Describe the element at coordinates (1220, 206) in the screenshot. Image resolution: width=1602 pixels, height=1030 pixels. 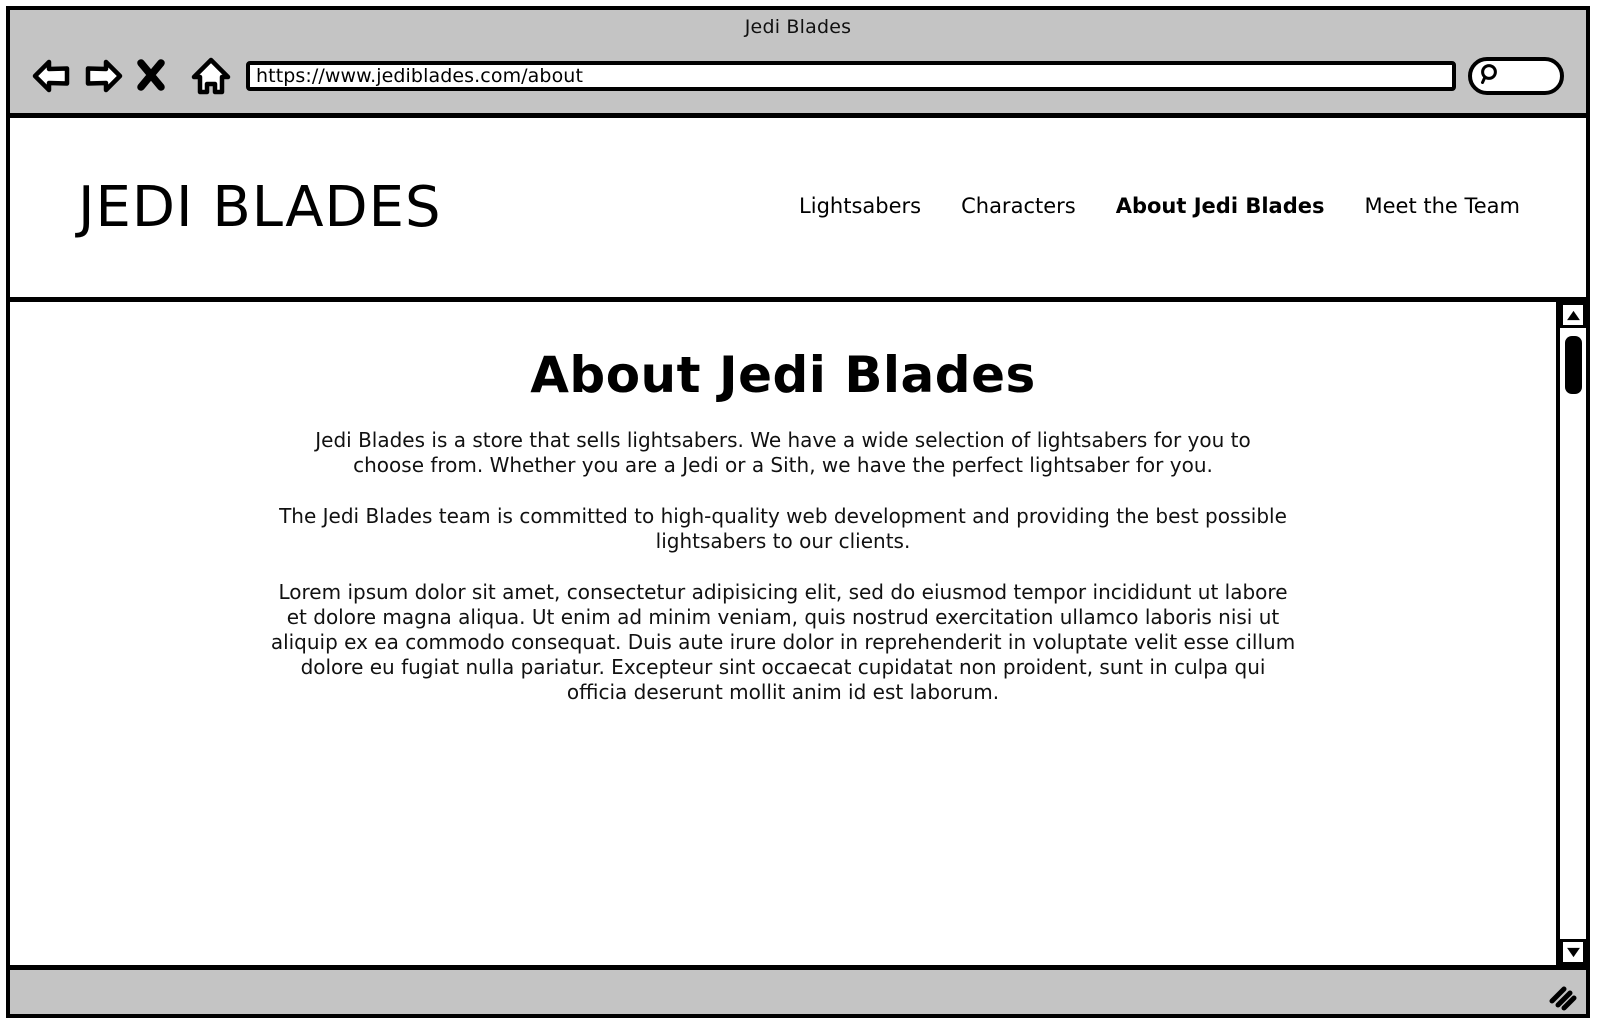
I see `nav-item-about-jedi-blades: About Jedi Blades` at that location.